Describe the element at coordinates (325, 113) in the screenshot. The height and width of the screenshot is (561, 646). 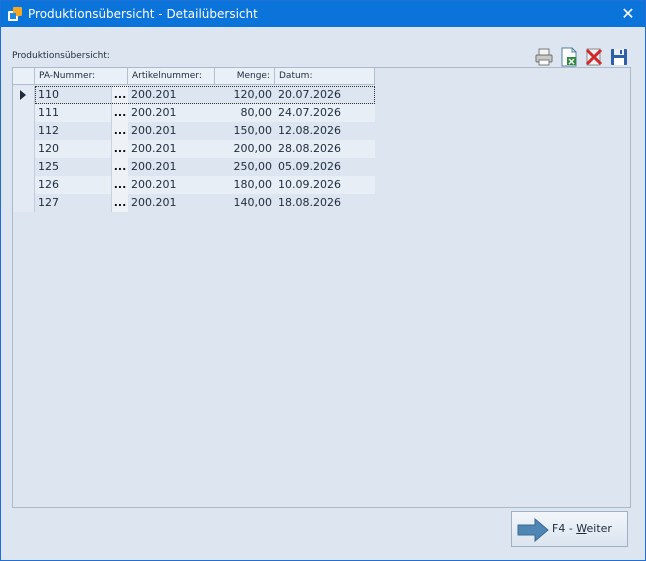
I see `cell-datum: 24.07.2026` at that location.